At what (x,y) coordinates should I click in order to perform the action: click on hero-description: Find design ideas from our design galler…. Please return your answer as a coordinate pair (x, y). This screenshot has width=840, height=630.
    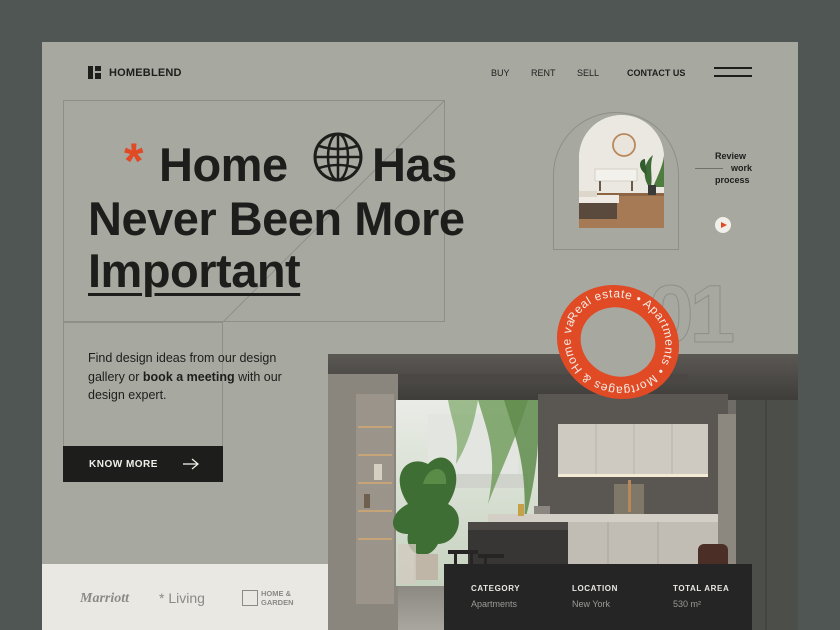
    Looking at the image, I should click on (188, 377).